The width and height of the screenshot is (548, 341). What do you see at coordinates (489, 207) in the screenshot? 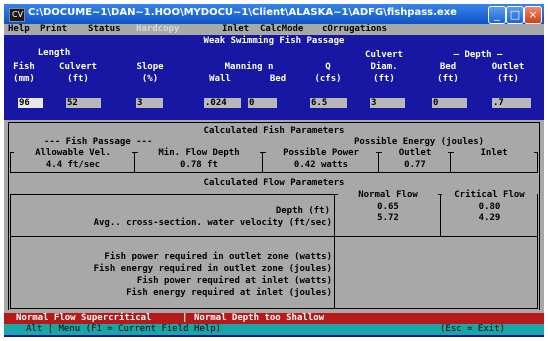
I see `critical-depth-value: 0.80` at bounding box center [489, 207].